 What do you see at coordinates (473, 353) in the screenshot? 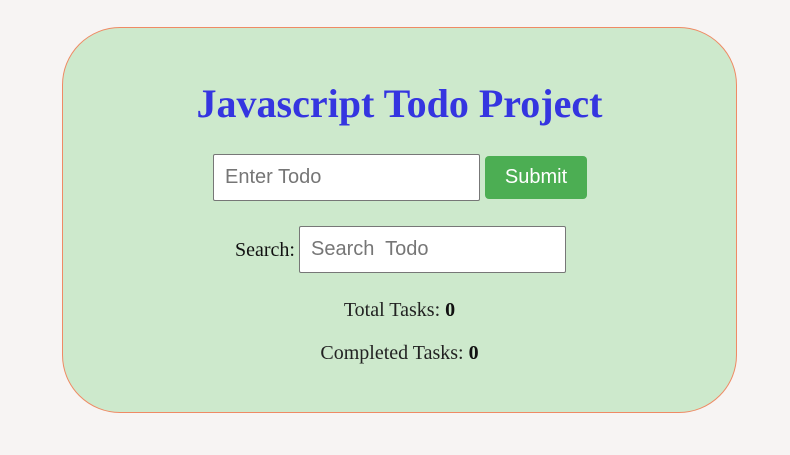
I see `completed-tasks-count: 0` at bounding box center [473, 353].